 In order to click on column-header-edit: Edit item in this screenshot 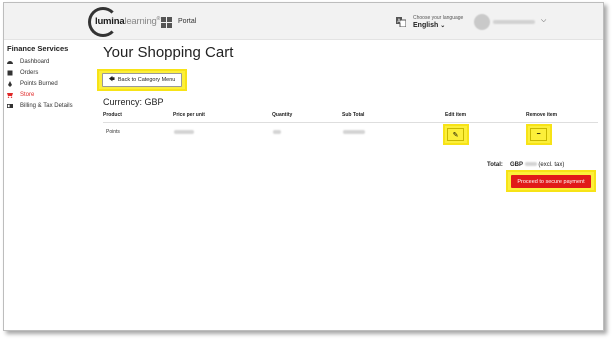, I will do `click(456, 115)`.